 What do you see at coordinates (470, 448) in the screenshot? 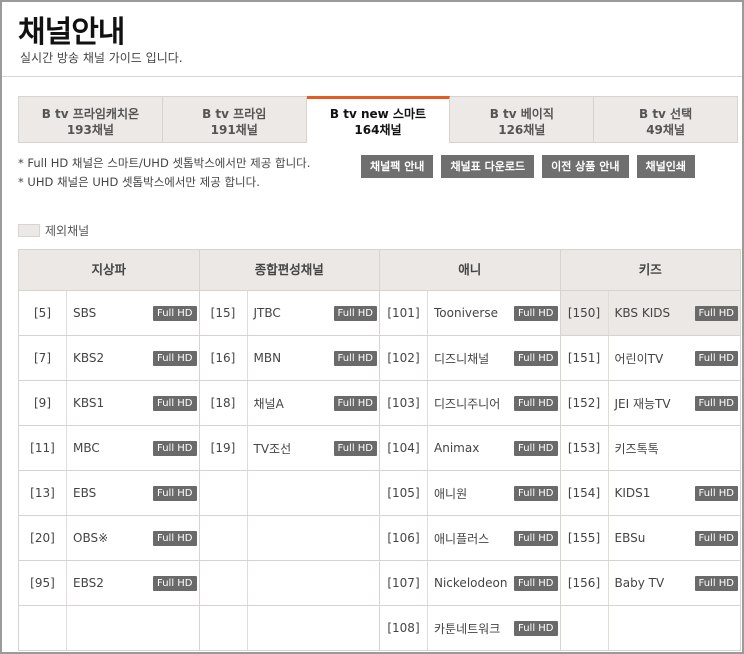
I see `channel-cell: [104] Animax Full HD` at bounding box center [470, 448].